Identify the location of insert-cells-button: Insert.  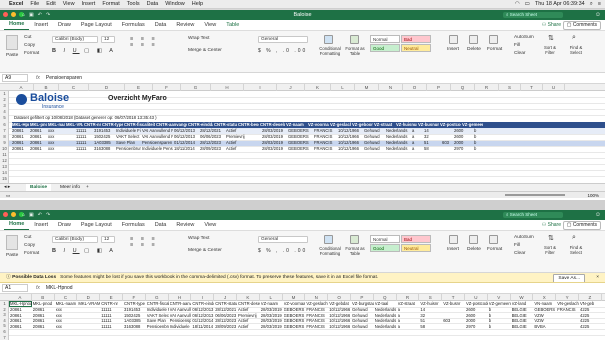
(453, 249).